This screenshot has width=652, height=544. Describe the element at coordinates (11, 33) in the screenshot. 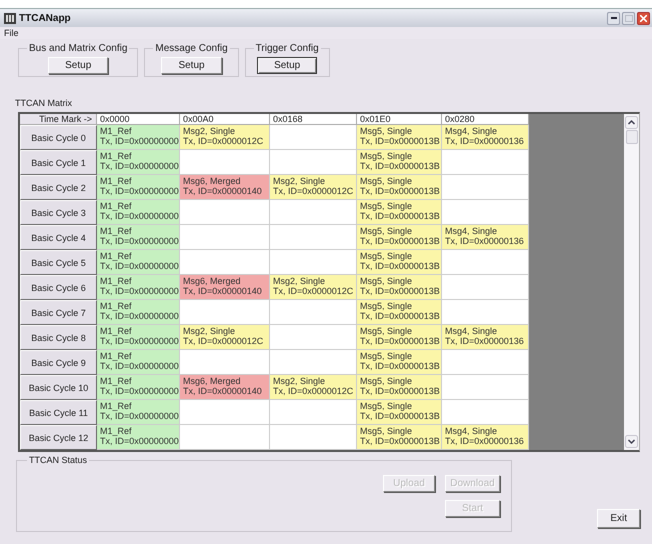

I see `menu-item: File` at that location.